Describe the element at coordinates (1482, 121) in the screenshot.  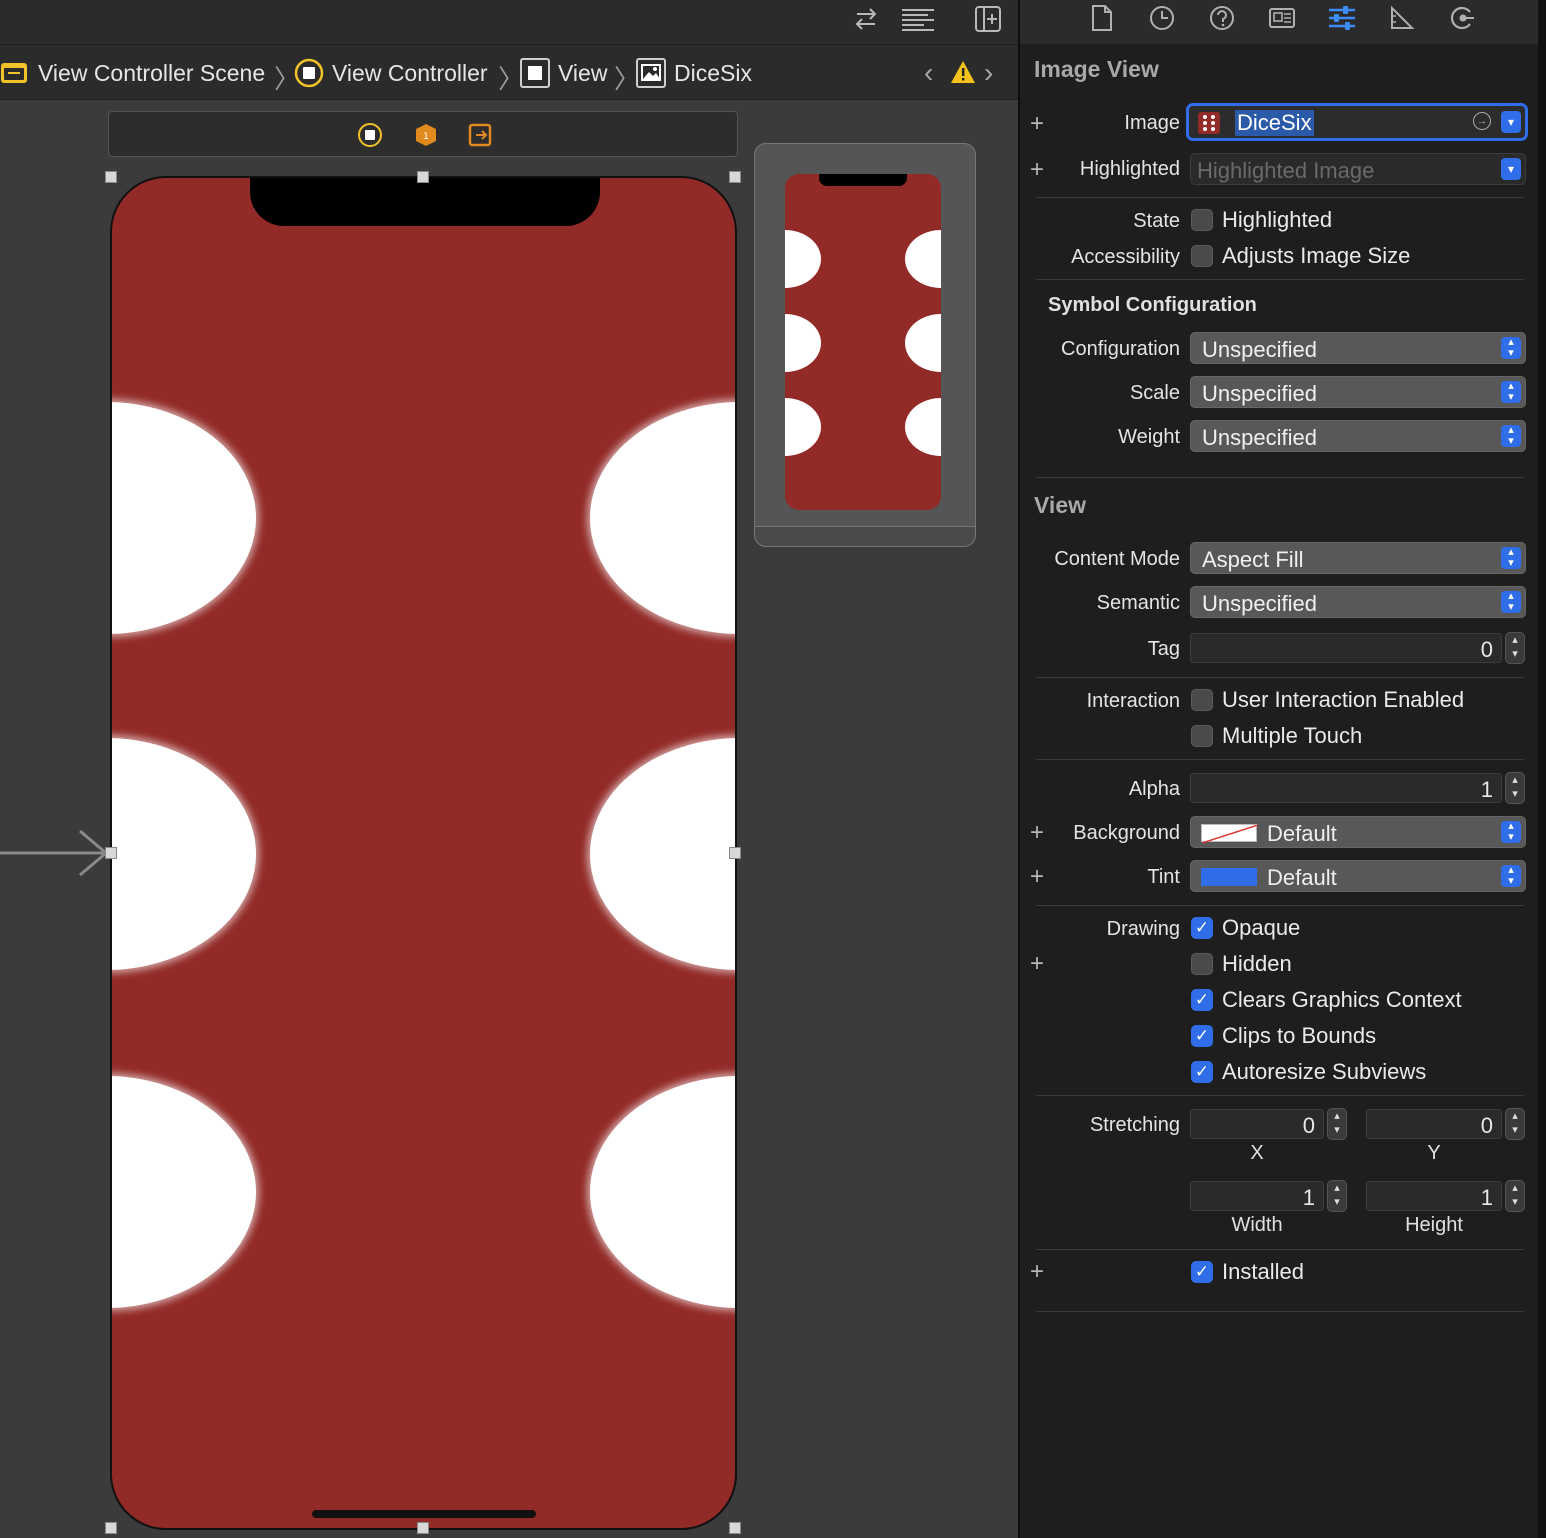
I see `go-to-arrow-icon: →` at that location.